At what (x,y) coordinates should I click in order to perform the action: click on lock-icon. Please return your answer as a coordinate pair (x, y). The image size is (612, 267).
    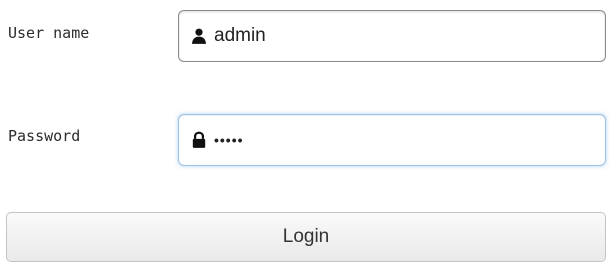
    Looking at the image, I should click on (199, 139).